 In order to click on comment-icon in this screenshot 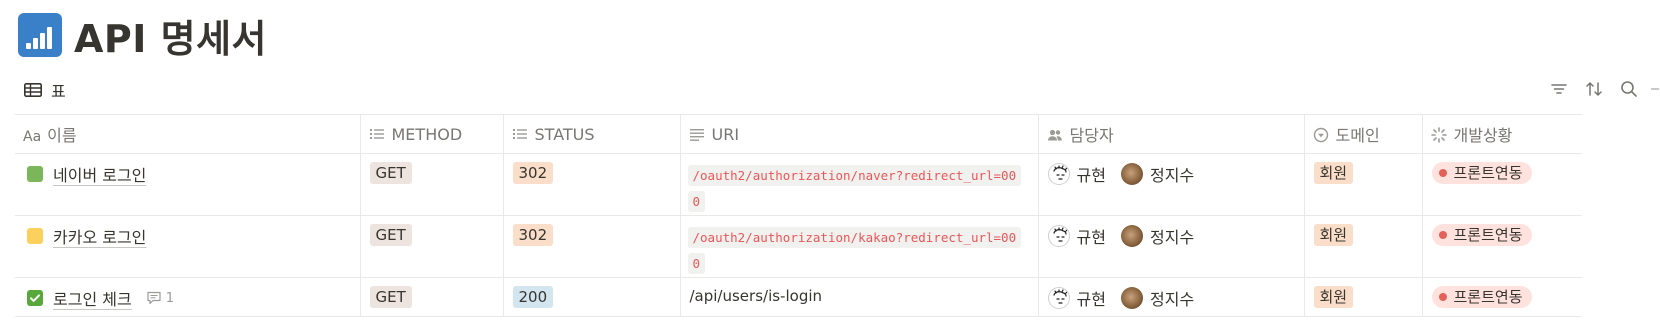, I will do `click(154, 298)`.